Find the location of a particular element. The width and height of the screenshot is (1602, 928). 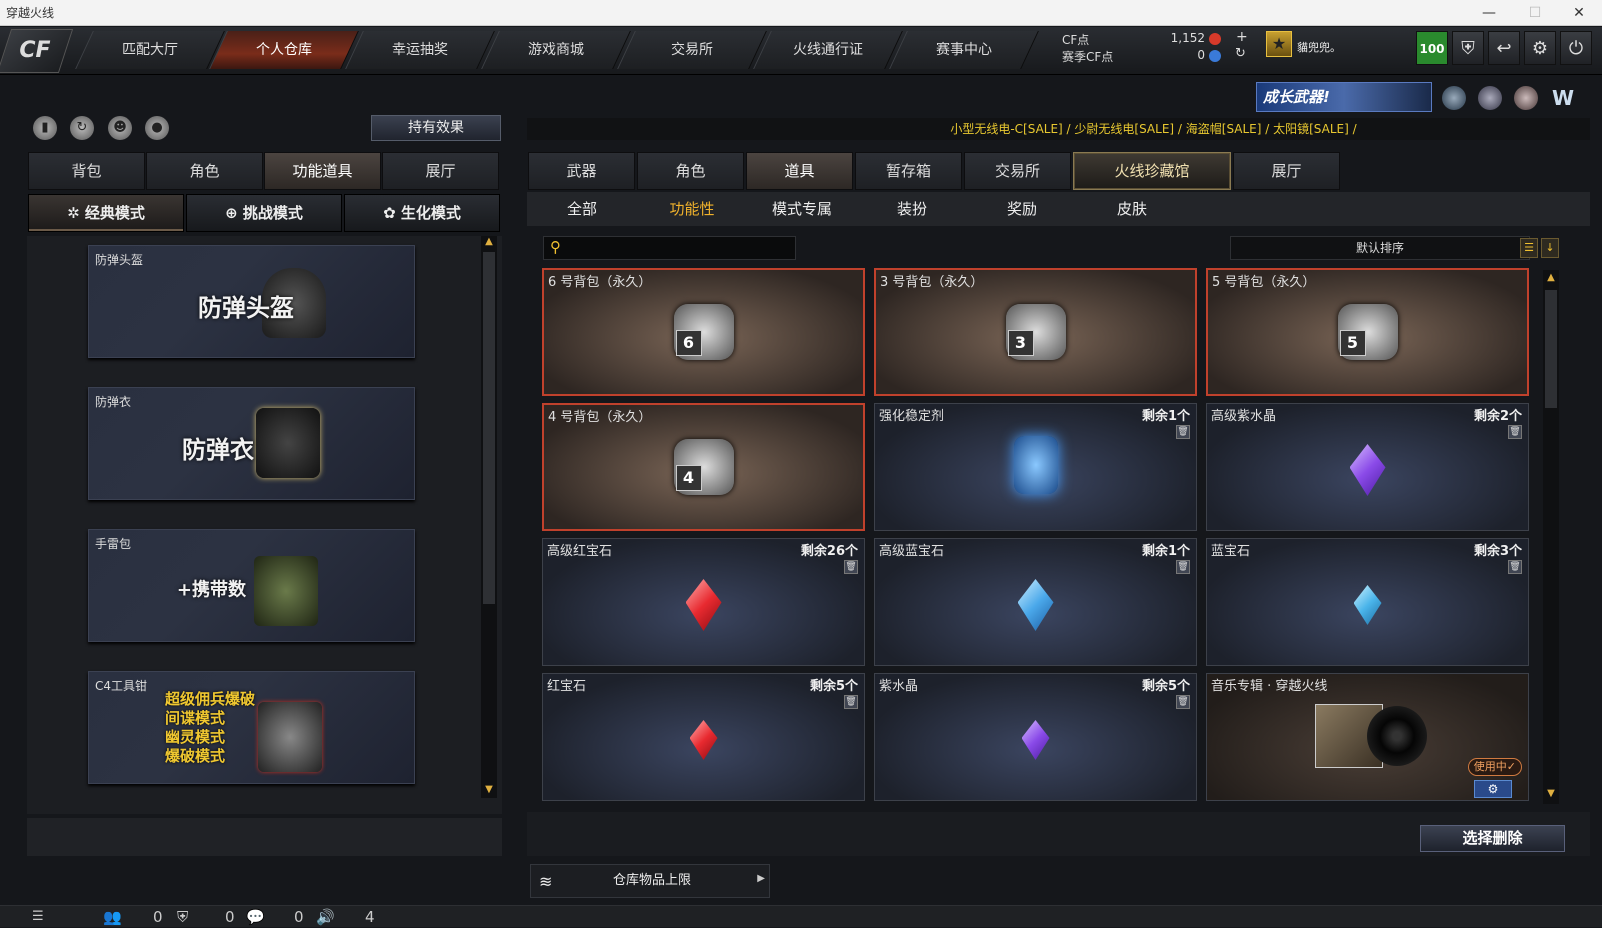

list-view-icon: ☰ is located at coordinates (1529, 248).